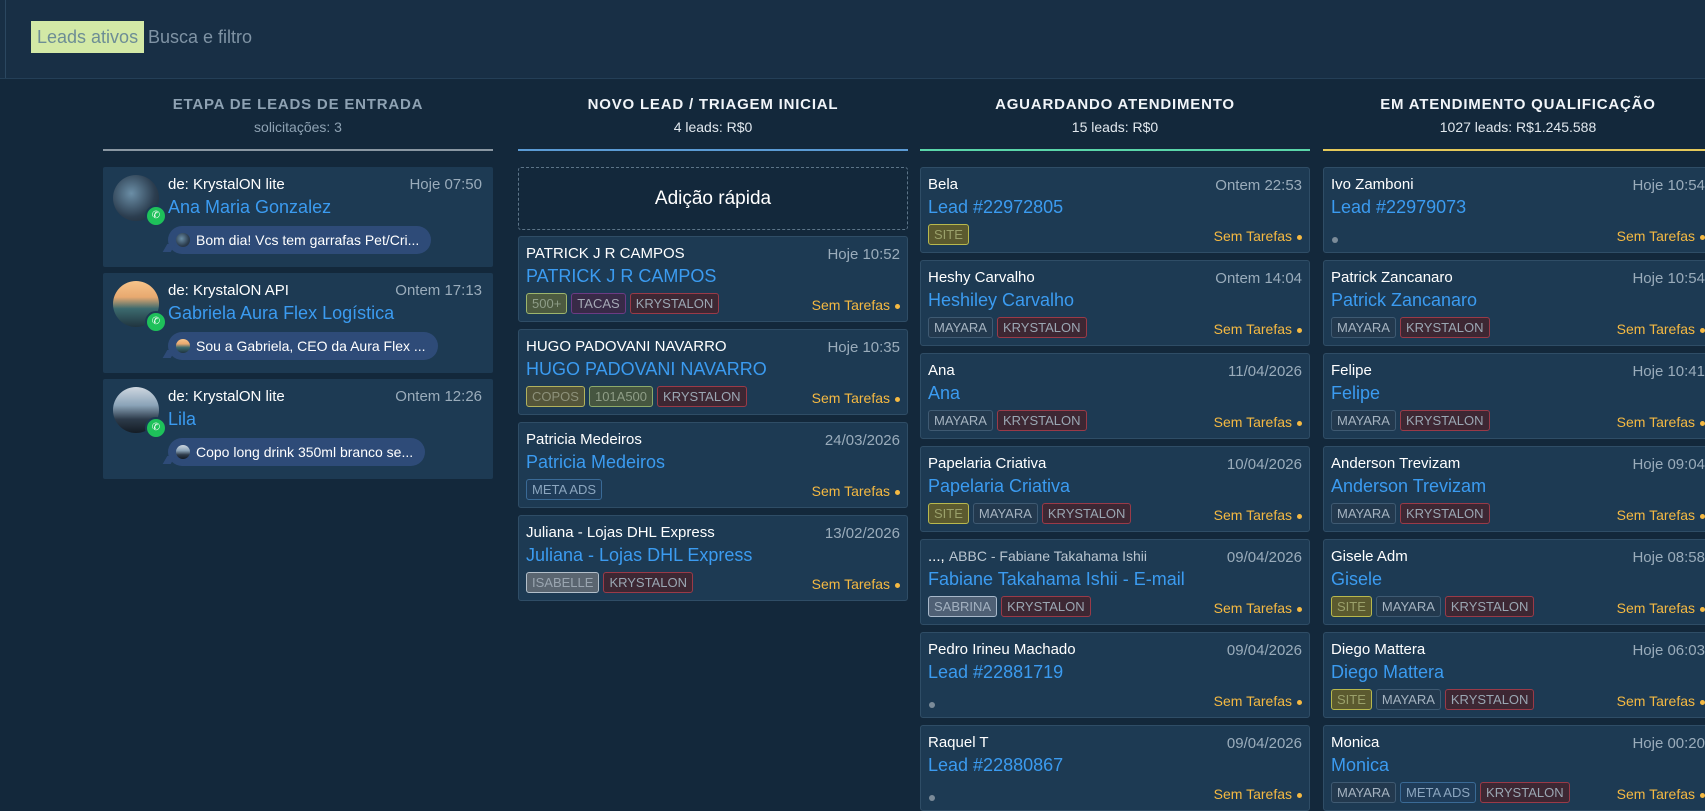  Describe the element at coordinates (1115, 672) in the screenshot. I see `lead-title-link: Lead #22881719` at that location.